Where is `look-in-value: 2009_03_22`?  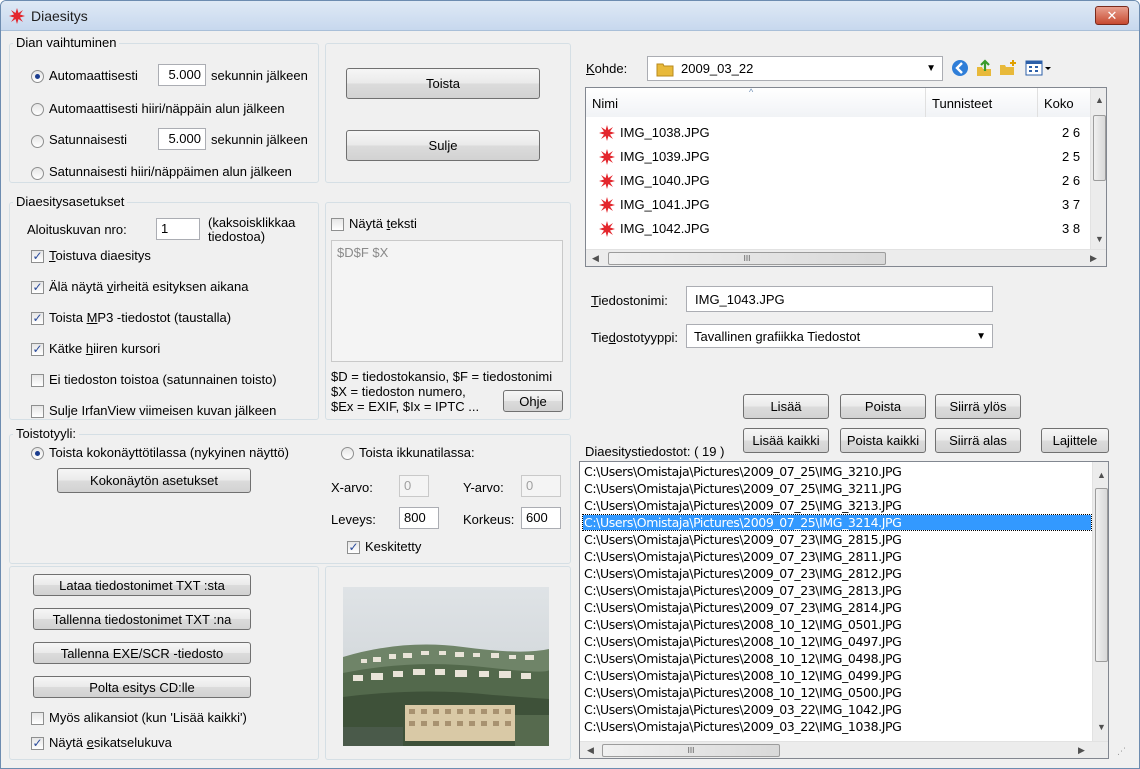 look-in-value: 2009_03_22 is located at coordinates (717, 68).